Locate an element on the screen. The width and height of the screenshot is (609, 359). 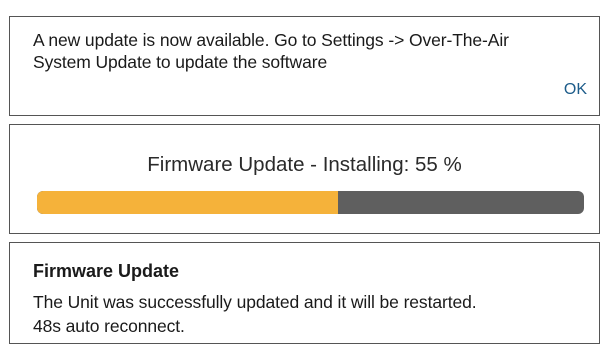
success-title: Firmware Update is located at coordinates (106, 271).